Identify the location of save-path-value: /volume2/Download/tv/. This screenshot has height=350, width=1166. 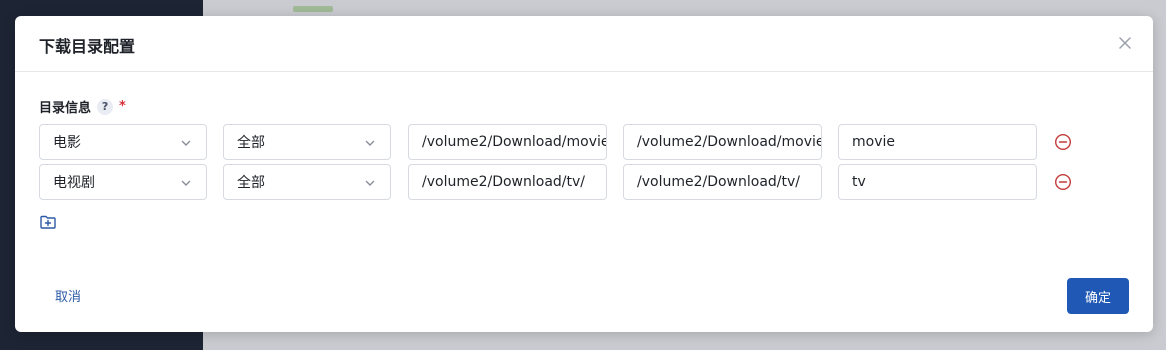
(719, 182).